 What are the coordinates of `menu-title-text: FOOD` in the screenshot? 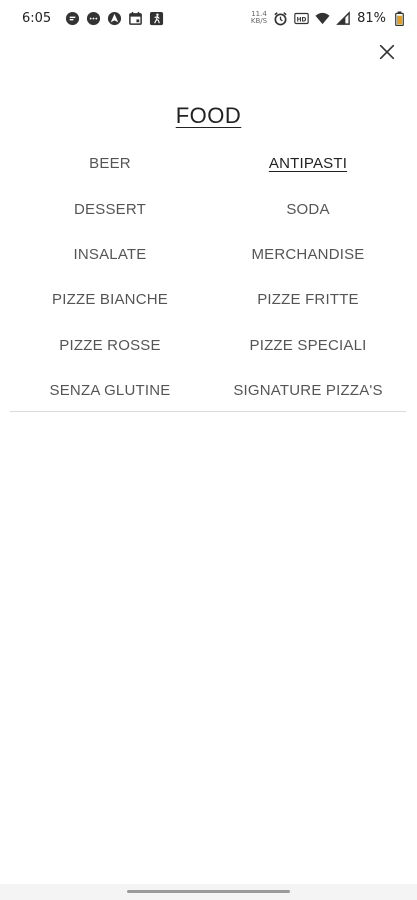 It's located at (208, 115).